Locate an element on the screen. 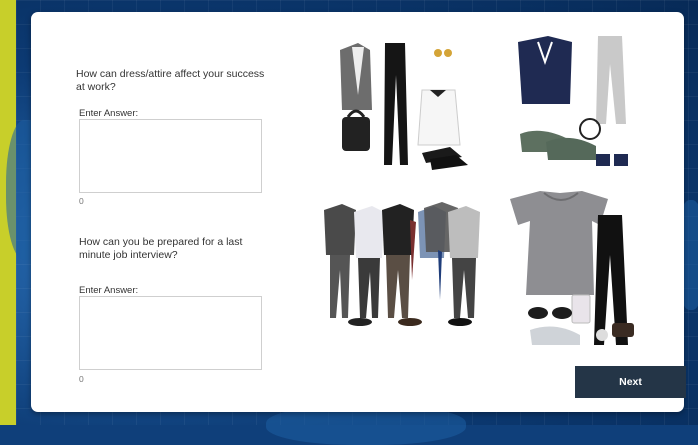  casual-outfit-image is located at coordinates (570, 270).